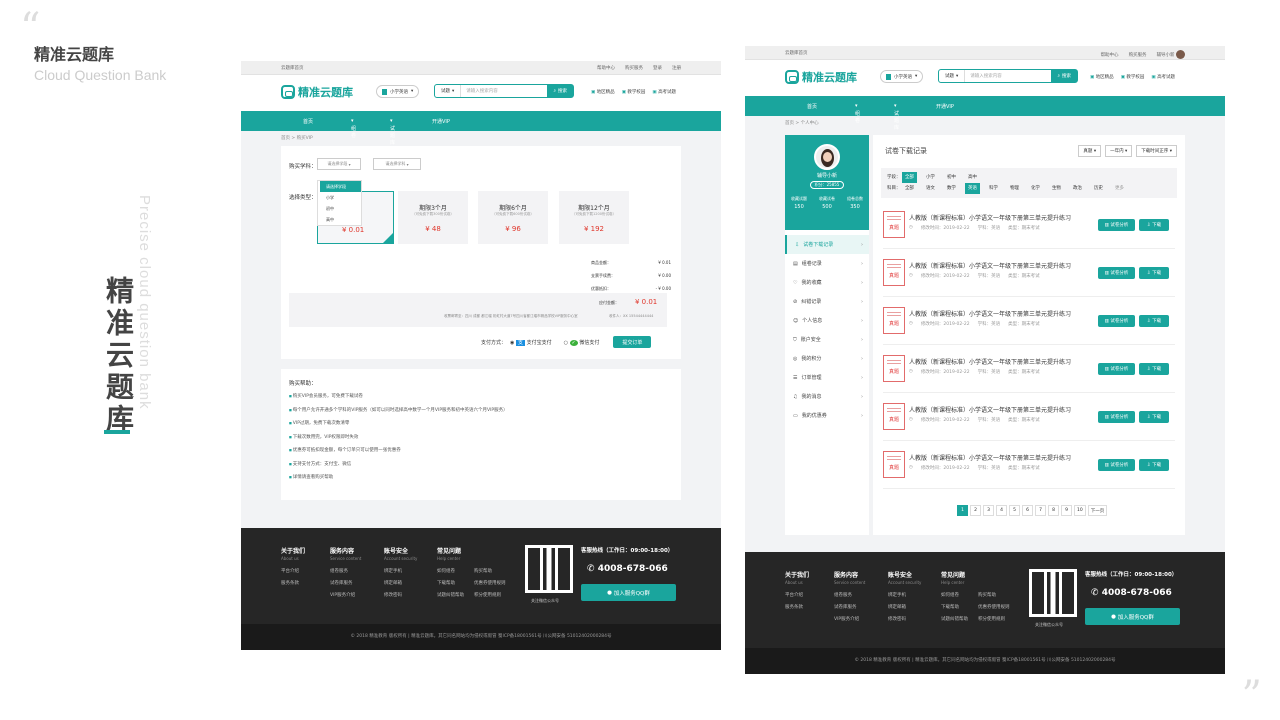 This screenshot has width=1280, height=720. Describe the element at coordinates (827, 377) in the screenshot. I see `menu-orders: ☰ 订单管理 ›` at that location.